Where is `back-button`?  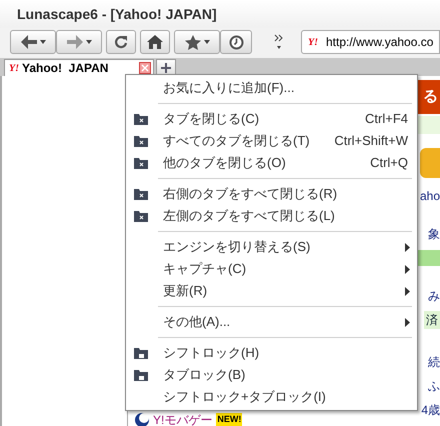
back-button is located at coordinates (33, 42).